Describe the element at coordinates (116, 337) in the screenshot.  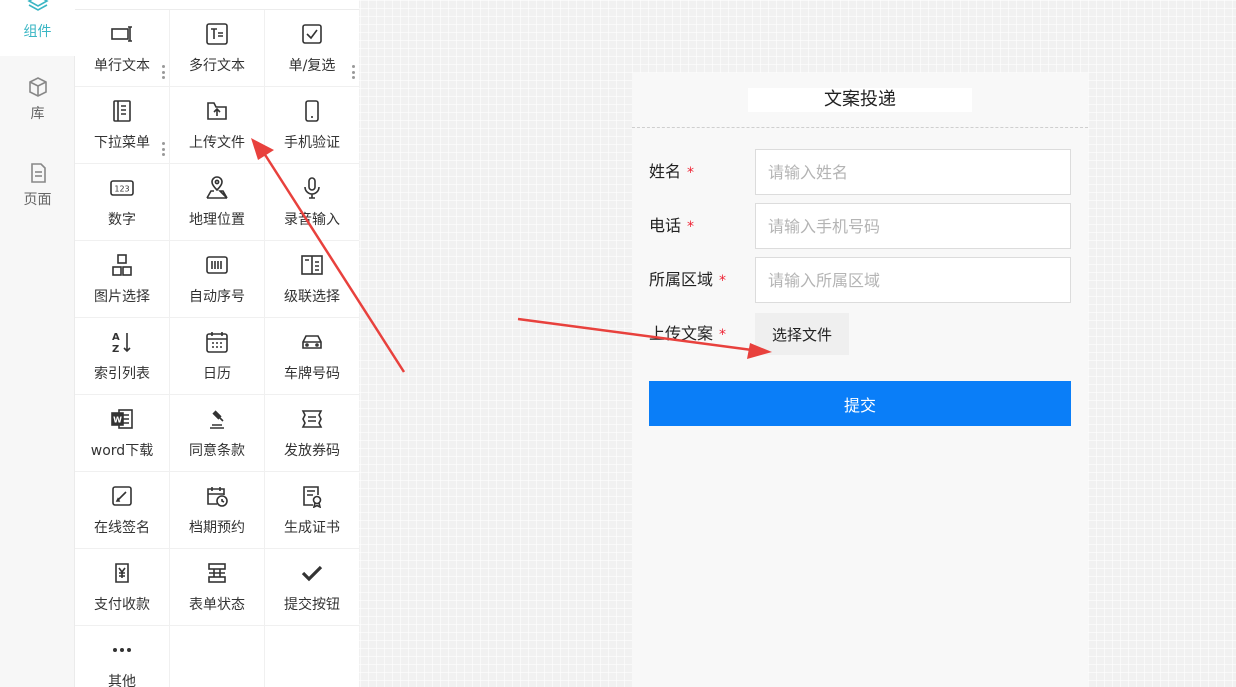
I see `svg-text: A` at that location.